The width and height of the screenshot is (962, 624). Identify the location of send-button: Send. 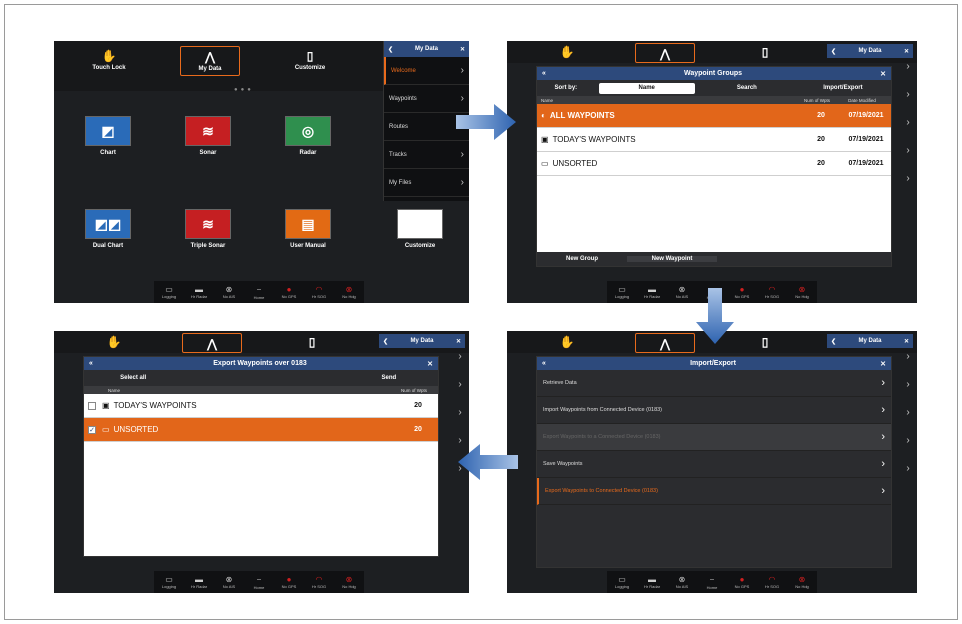
(389, 378).